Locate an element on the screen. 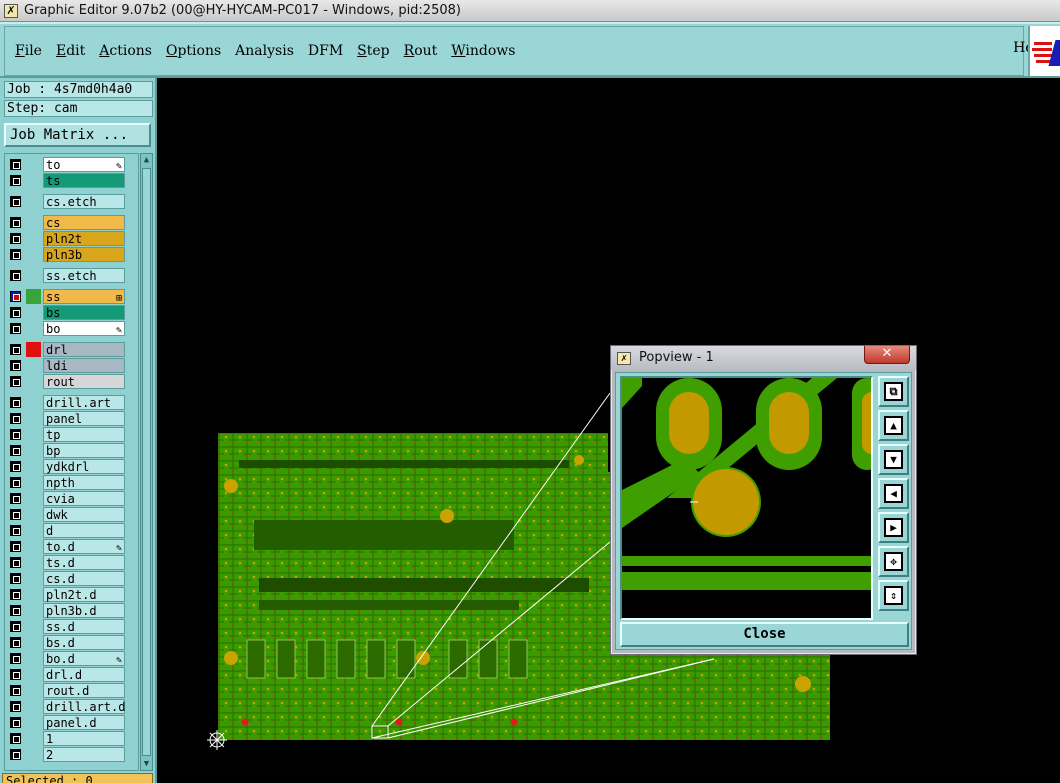  layer-name: drill.art.d is located at coordinates (84, 706).